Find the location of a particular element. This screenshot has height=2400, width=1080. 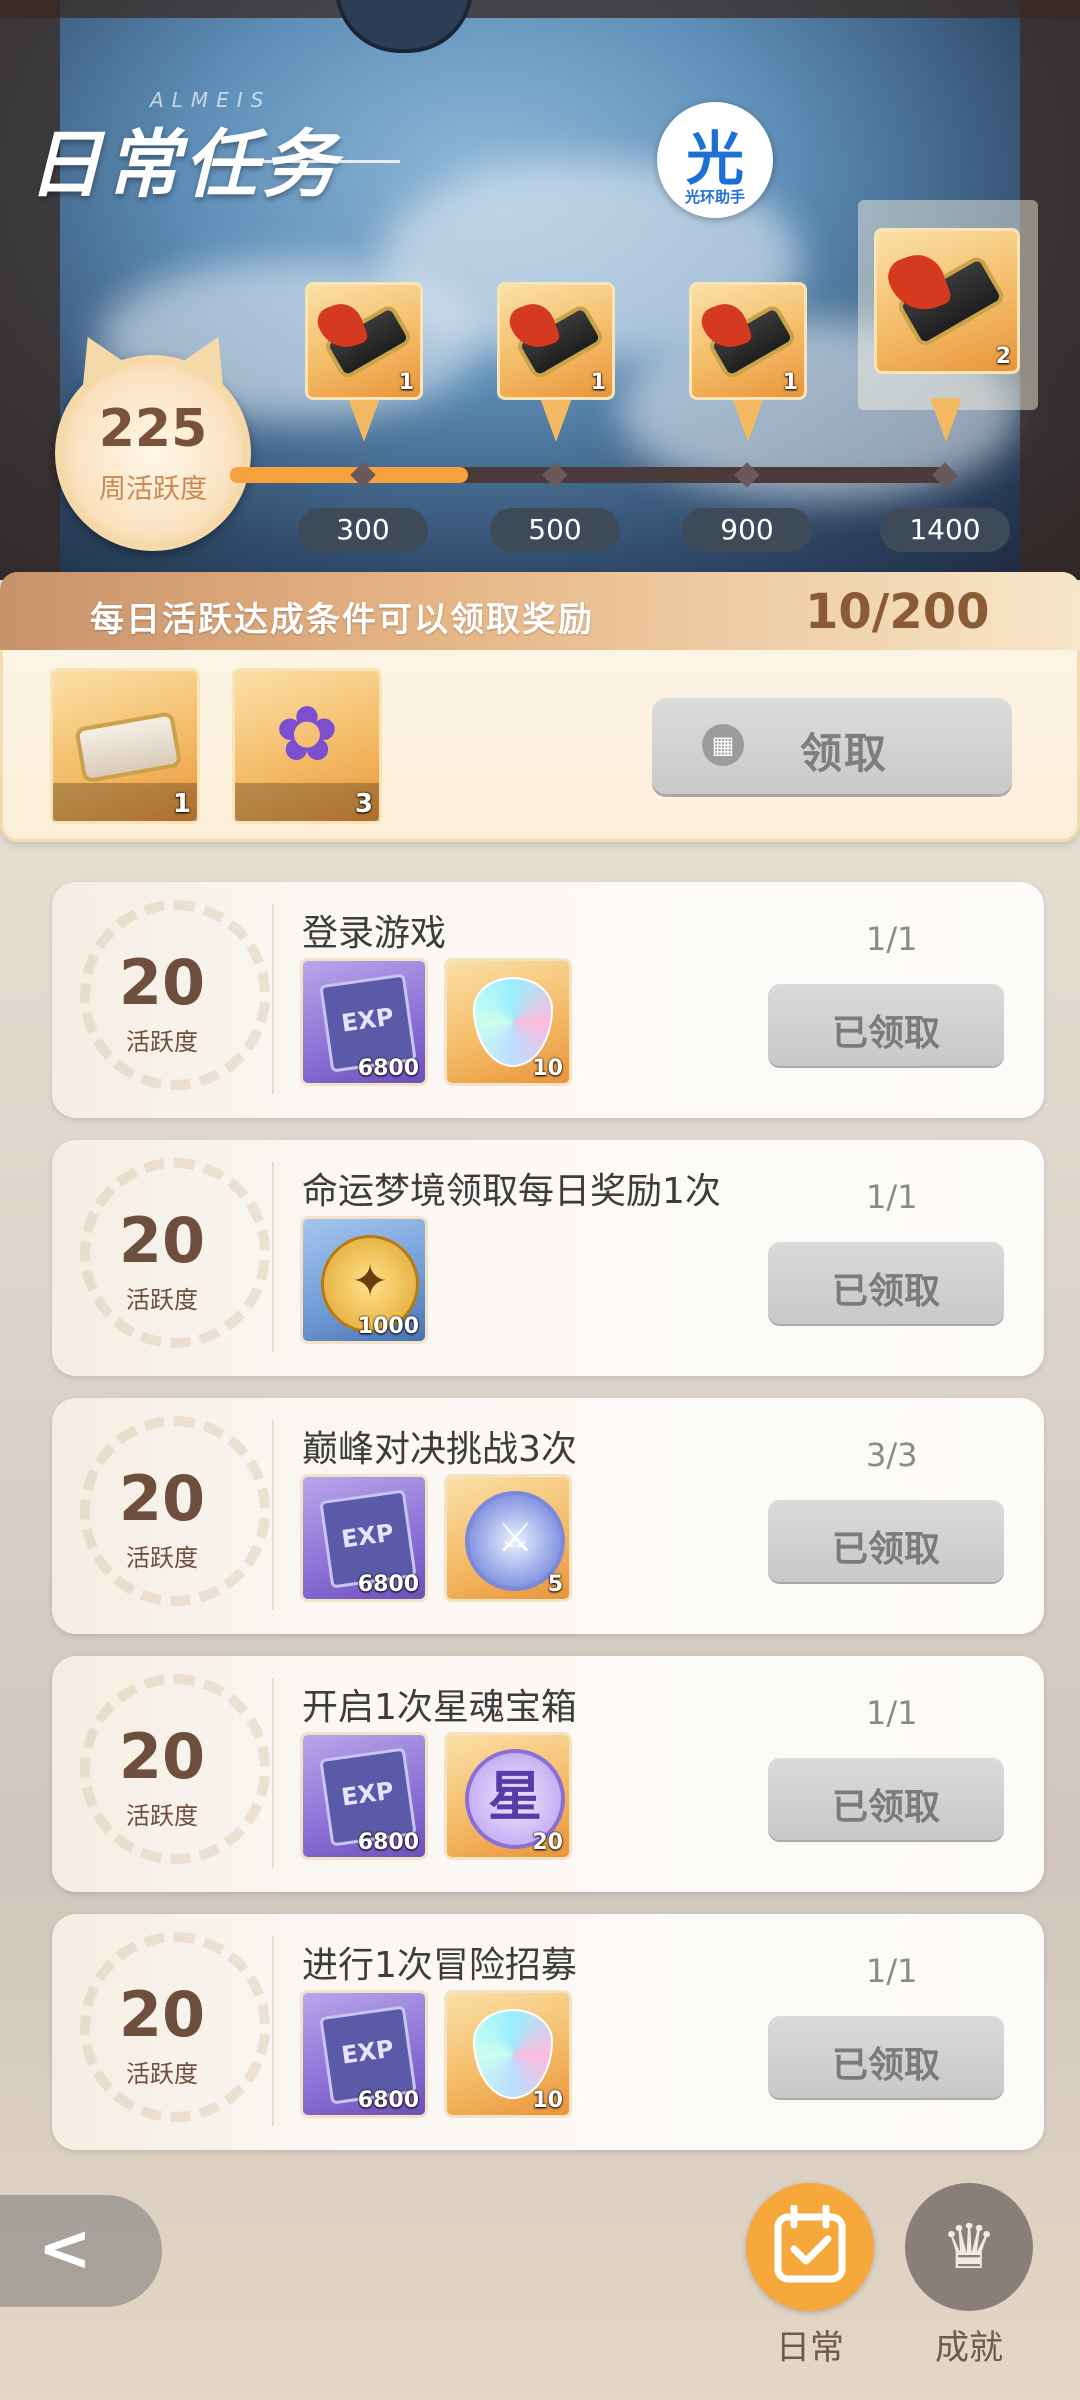

task-card: 20 活跃度 巅峰对决挑战3次 3/3 EXP 6800 ⚔ 5 已领取 is located at coordinates (548, 1516).